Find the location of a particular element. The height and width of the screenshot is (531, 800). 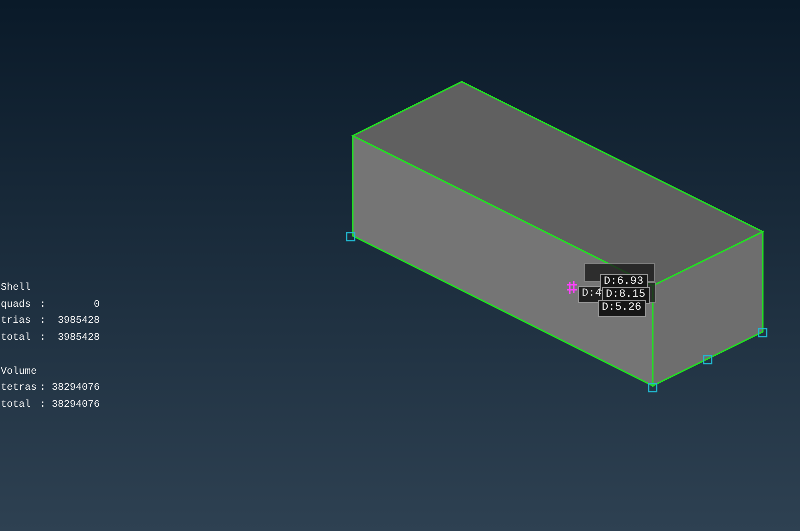

distance-label: D:5.26 is located at coordinates (622, 308).